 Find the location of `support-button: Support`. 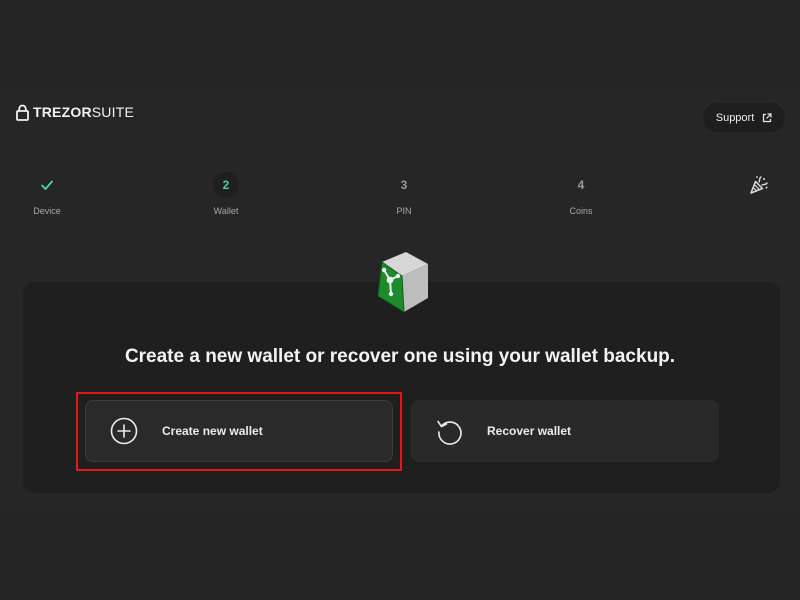

support-button: Support is located at coordinates (744, 117).